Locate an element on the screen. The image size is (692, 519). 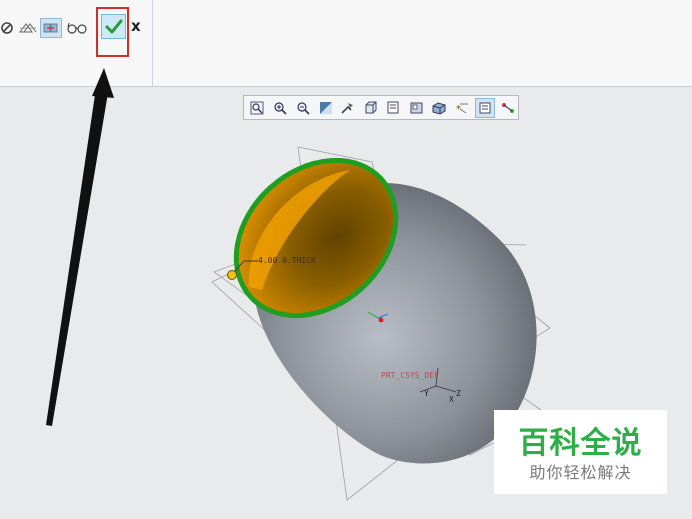
csys-label: PRT_CSYS_DEF is located at coordinates (410, 375).